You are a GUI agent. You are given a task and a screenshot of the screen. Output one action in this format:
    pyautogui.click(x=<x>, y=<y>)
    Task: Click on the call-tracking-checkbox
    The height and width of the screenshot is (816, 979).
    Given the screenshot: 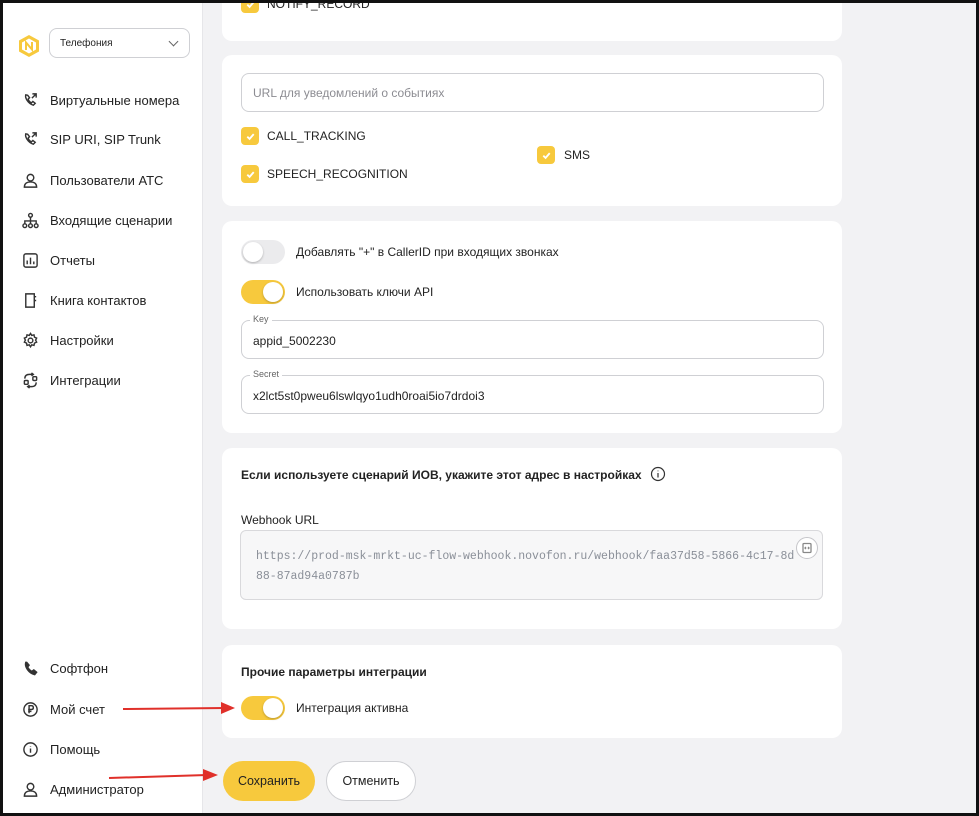 What is the action you would take?
    pyautogui.click(x=250, y=136)
    